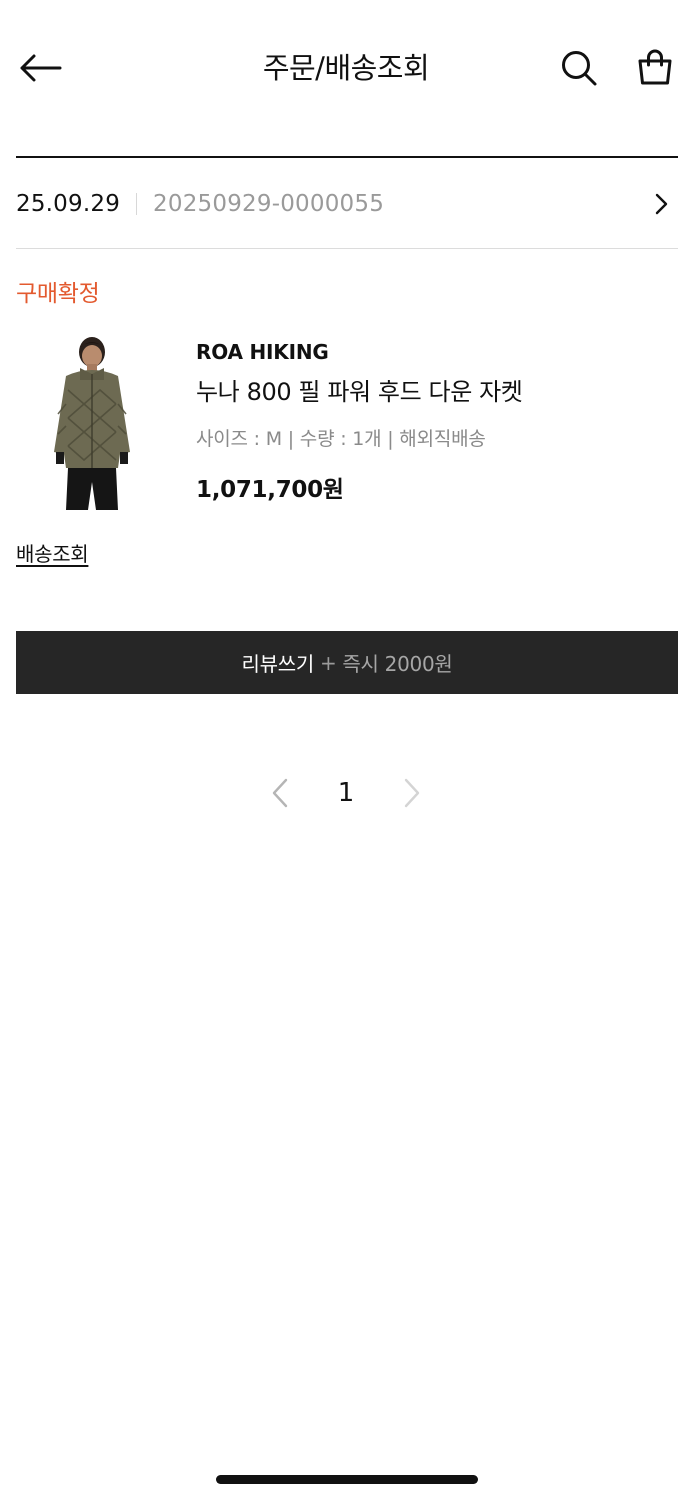 The image size is (692, 1500). What do you see at coordinates (278, 664) in the screenshot?
I see `review-button-label: 리뷰쓰기` at bounding box center [278, 664].